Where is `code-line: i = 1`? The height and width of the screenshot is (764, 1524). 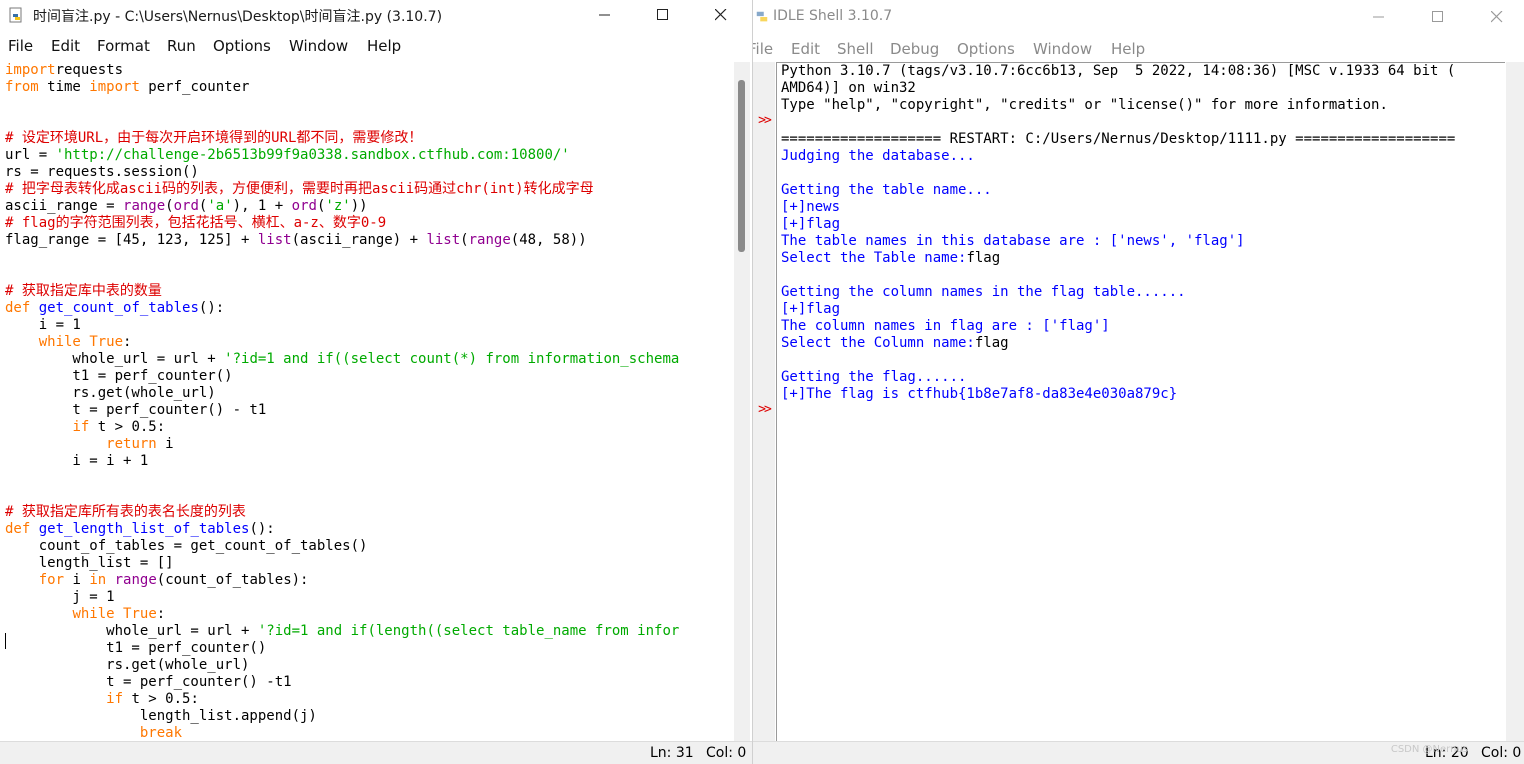 code-line: i = 1 is located at coordinates (342, 325).